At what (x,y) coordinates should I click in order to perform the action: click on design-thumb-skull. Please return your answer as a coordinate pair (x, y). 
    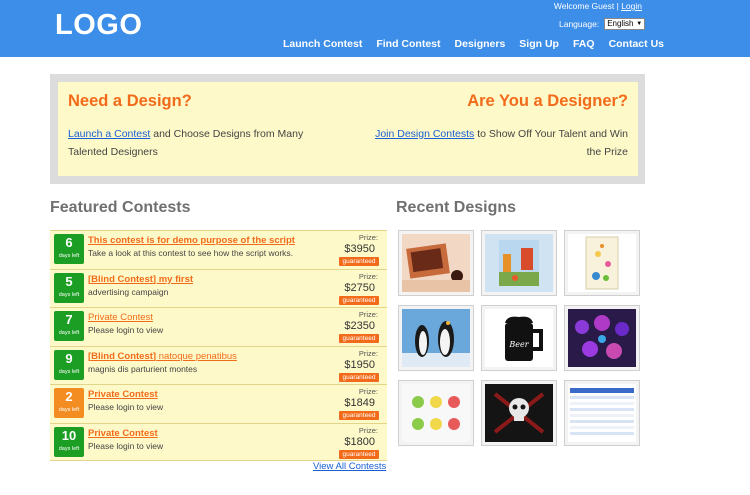
    Looking at the image, I should click on (519, 413).